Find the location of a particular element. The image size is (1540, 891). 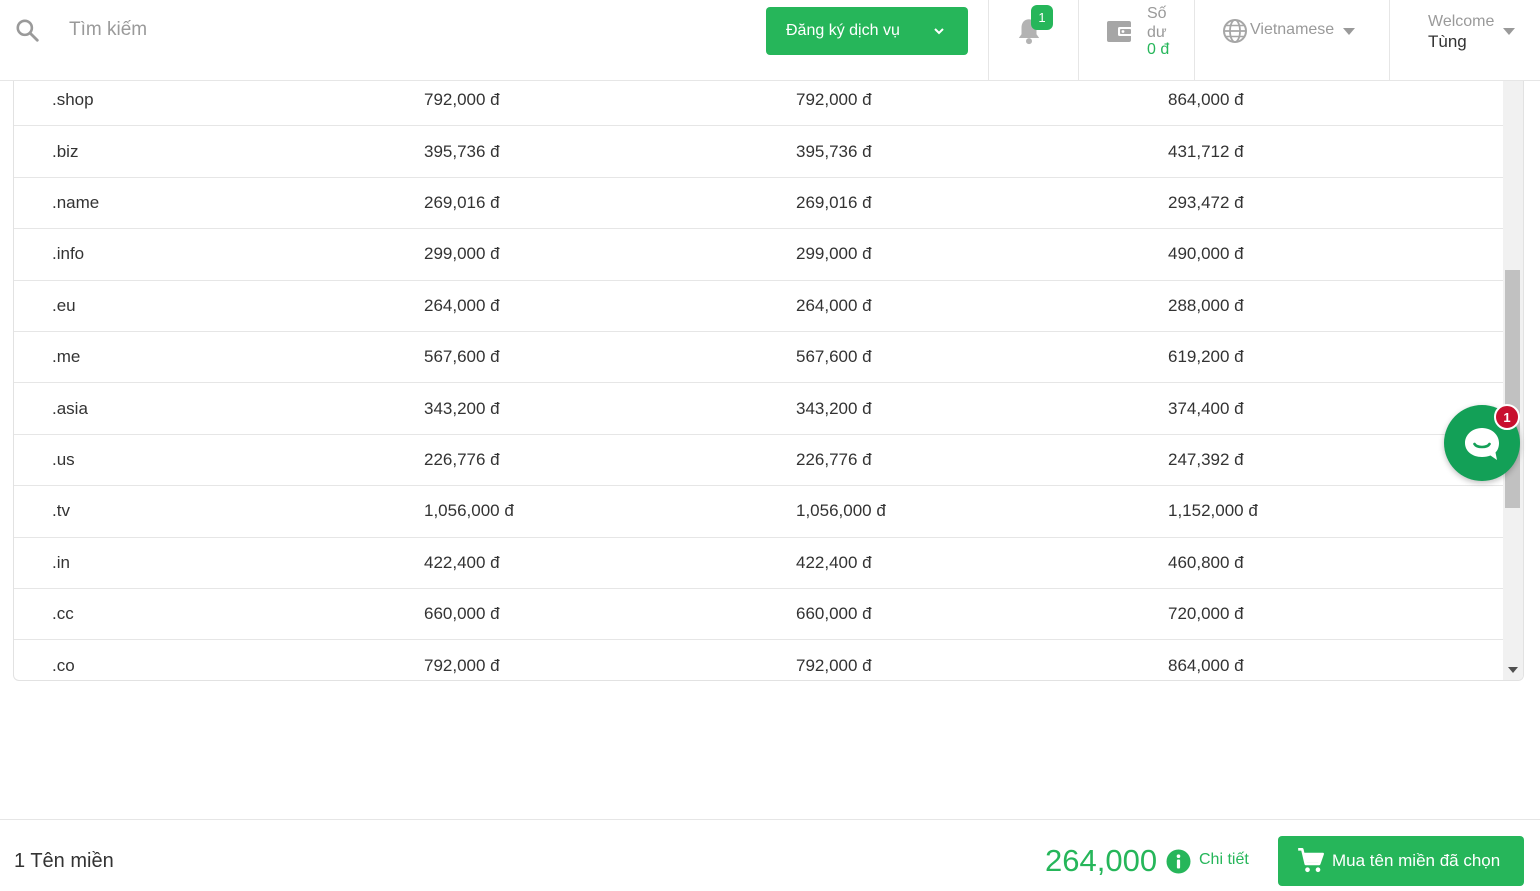

price-cell: 247,392 đ is located at coordinates (1206, 459).